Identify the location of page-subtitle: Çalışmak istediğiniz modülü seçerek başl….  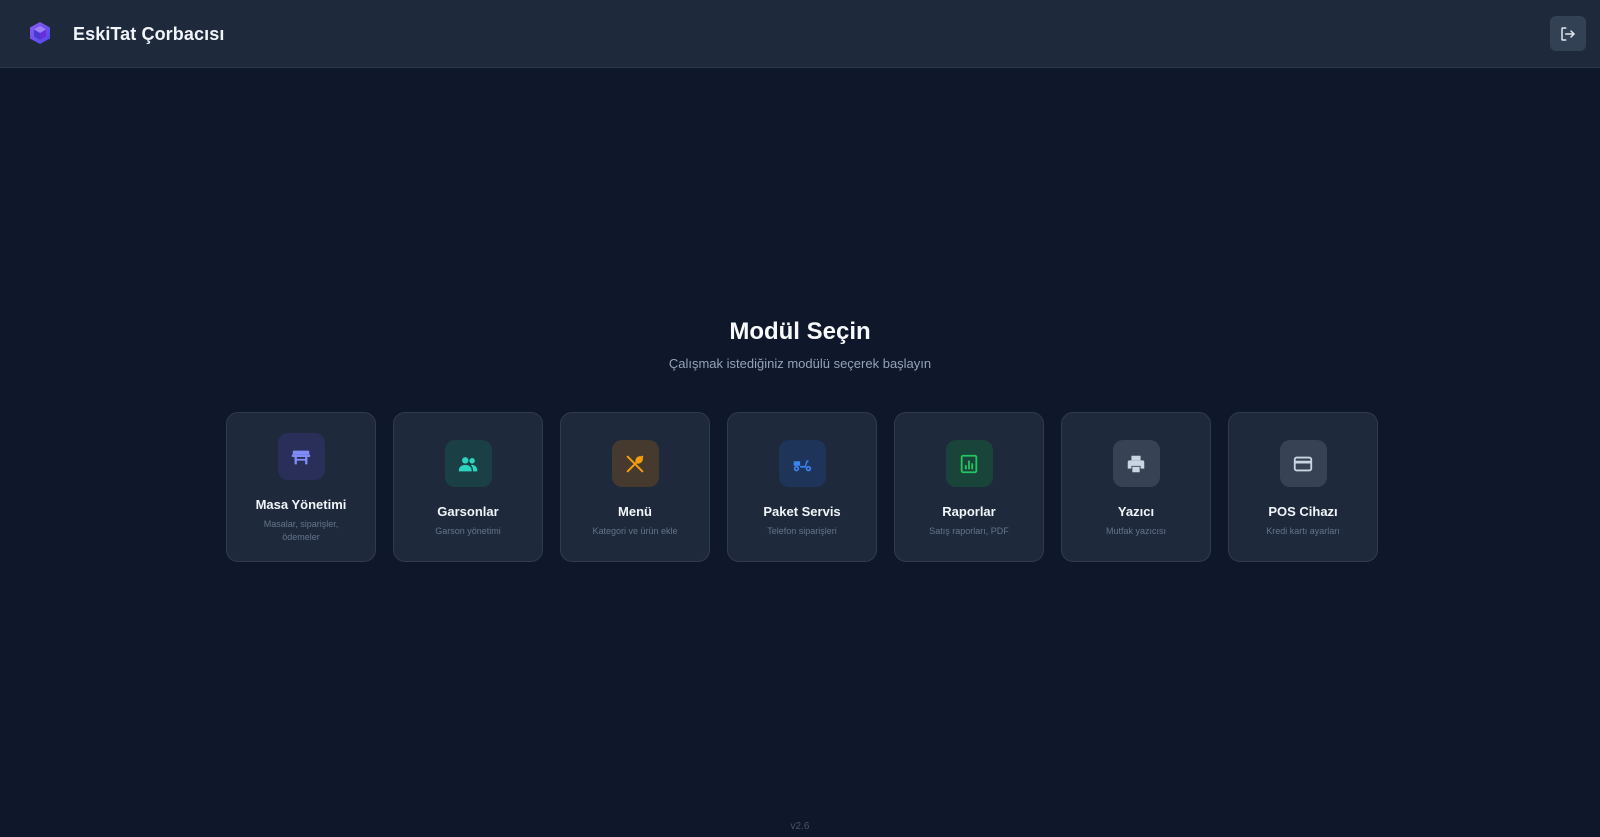
(800, 363).